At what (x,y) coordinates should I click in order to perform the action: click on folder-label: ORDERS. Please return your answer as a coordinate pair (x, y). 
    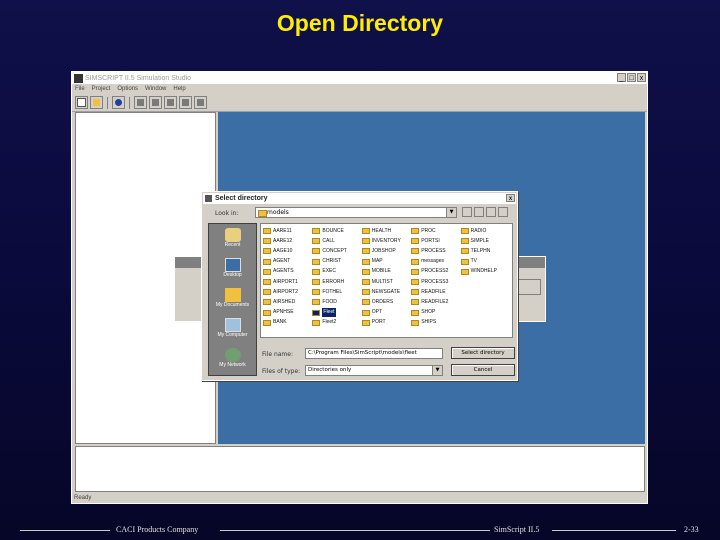
    Looking at the image, I should click on (382, 301).